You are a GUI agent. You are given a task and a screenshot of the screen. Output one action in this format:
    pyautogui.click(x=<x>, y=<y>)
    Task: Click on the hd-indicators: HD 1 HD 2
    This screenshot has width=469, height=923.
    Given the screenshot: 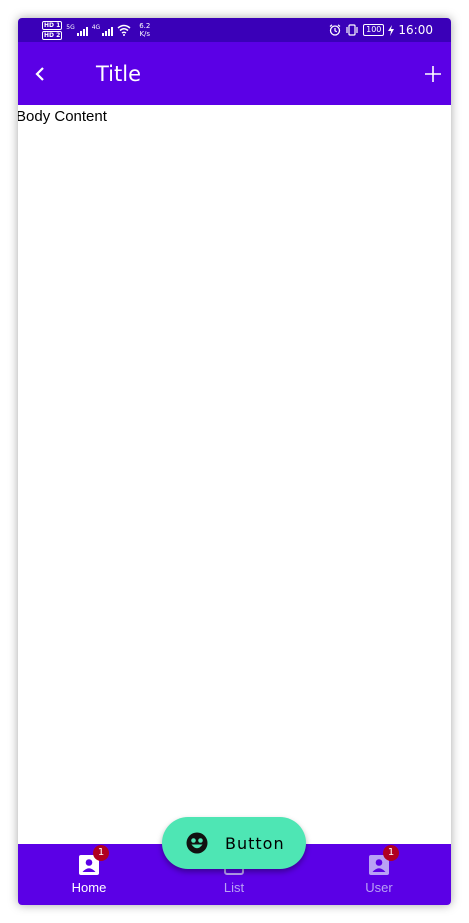 What is the action you would take?
    pyautogui.click(x=52, y=30)
    